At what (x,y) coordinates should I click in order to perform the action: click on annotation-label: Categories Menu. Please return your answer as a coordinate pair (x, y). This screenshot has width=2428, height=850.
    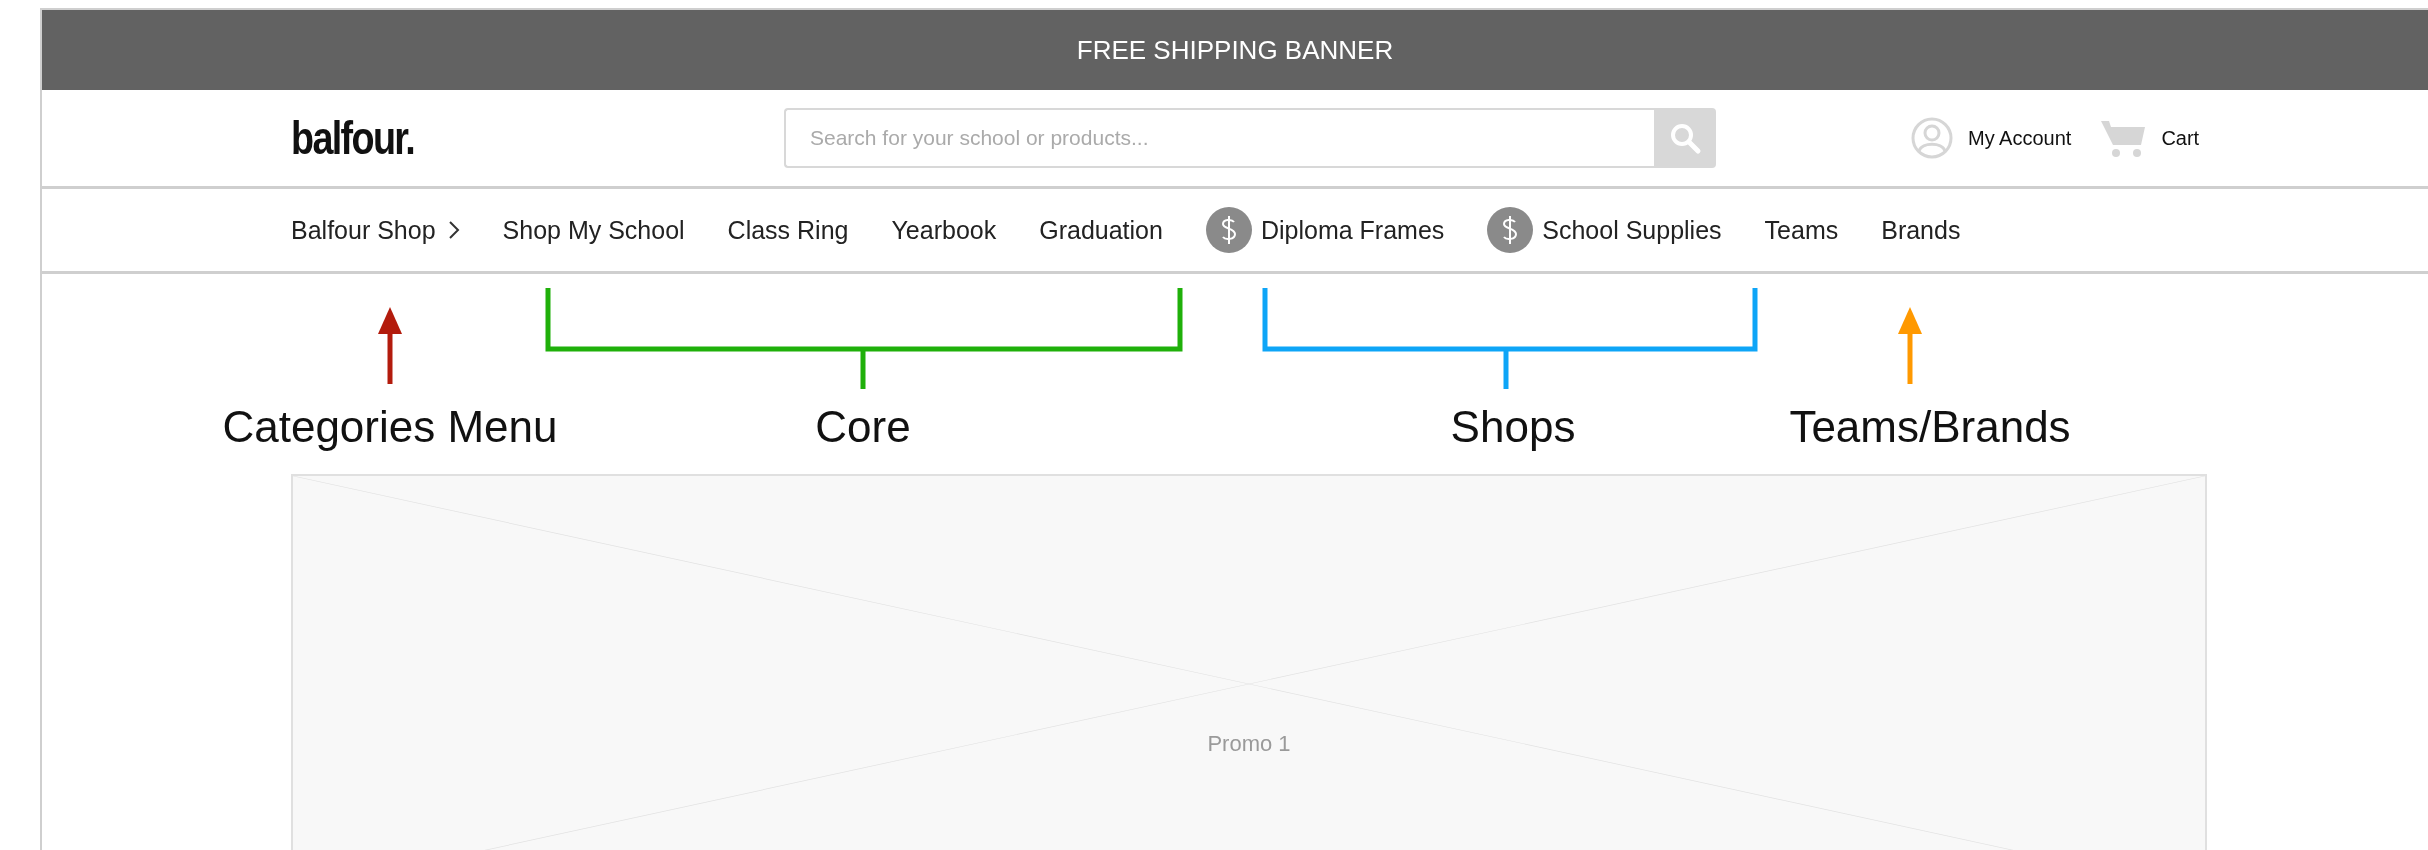
    Looking at the image, I should click on (390, 427).